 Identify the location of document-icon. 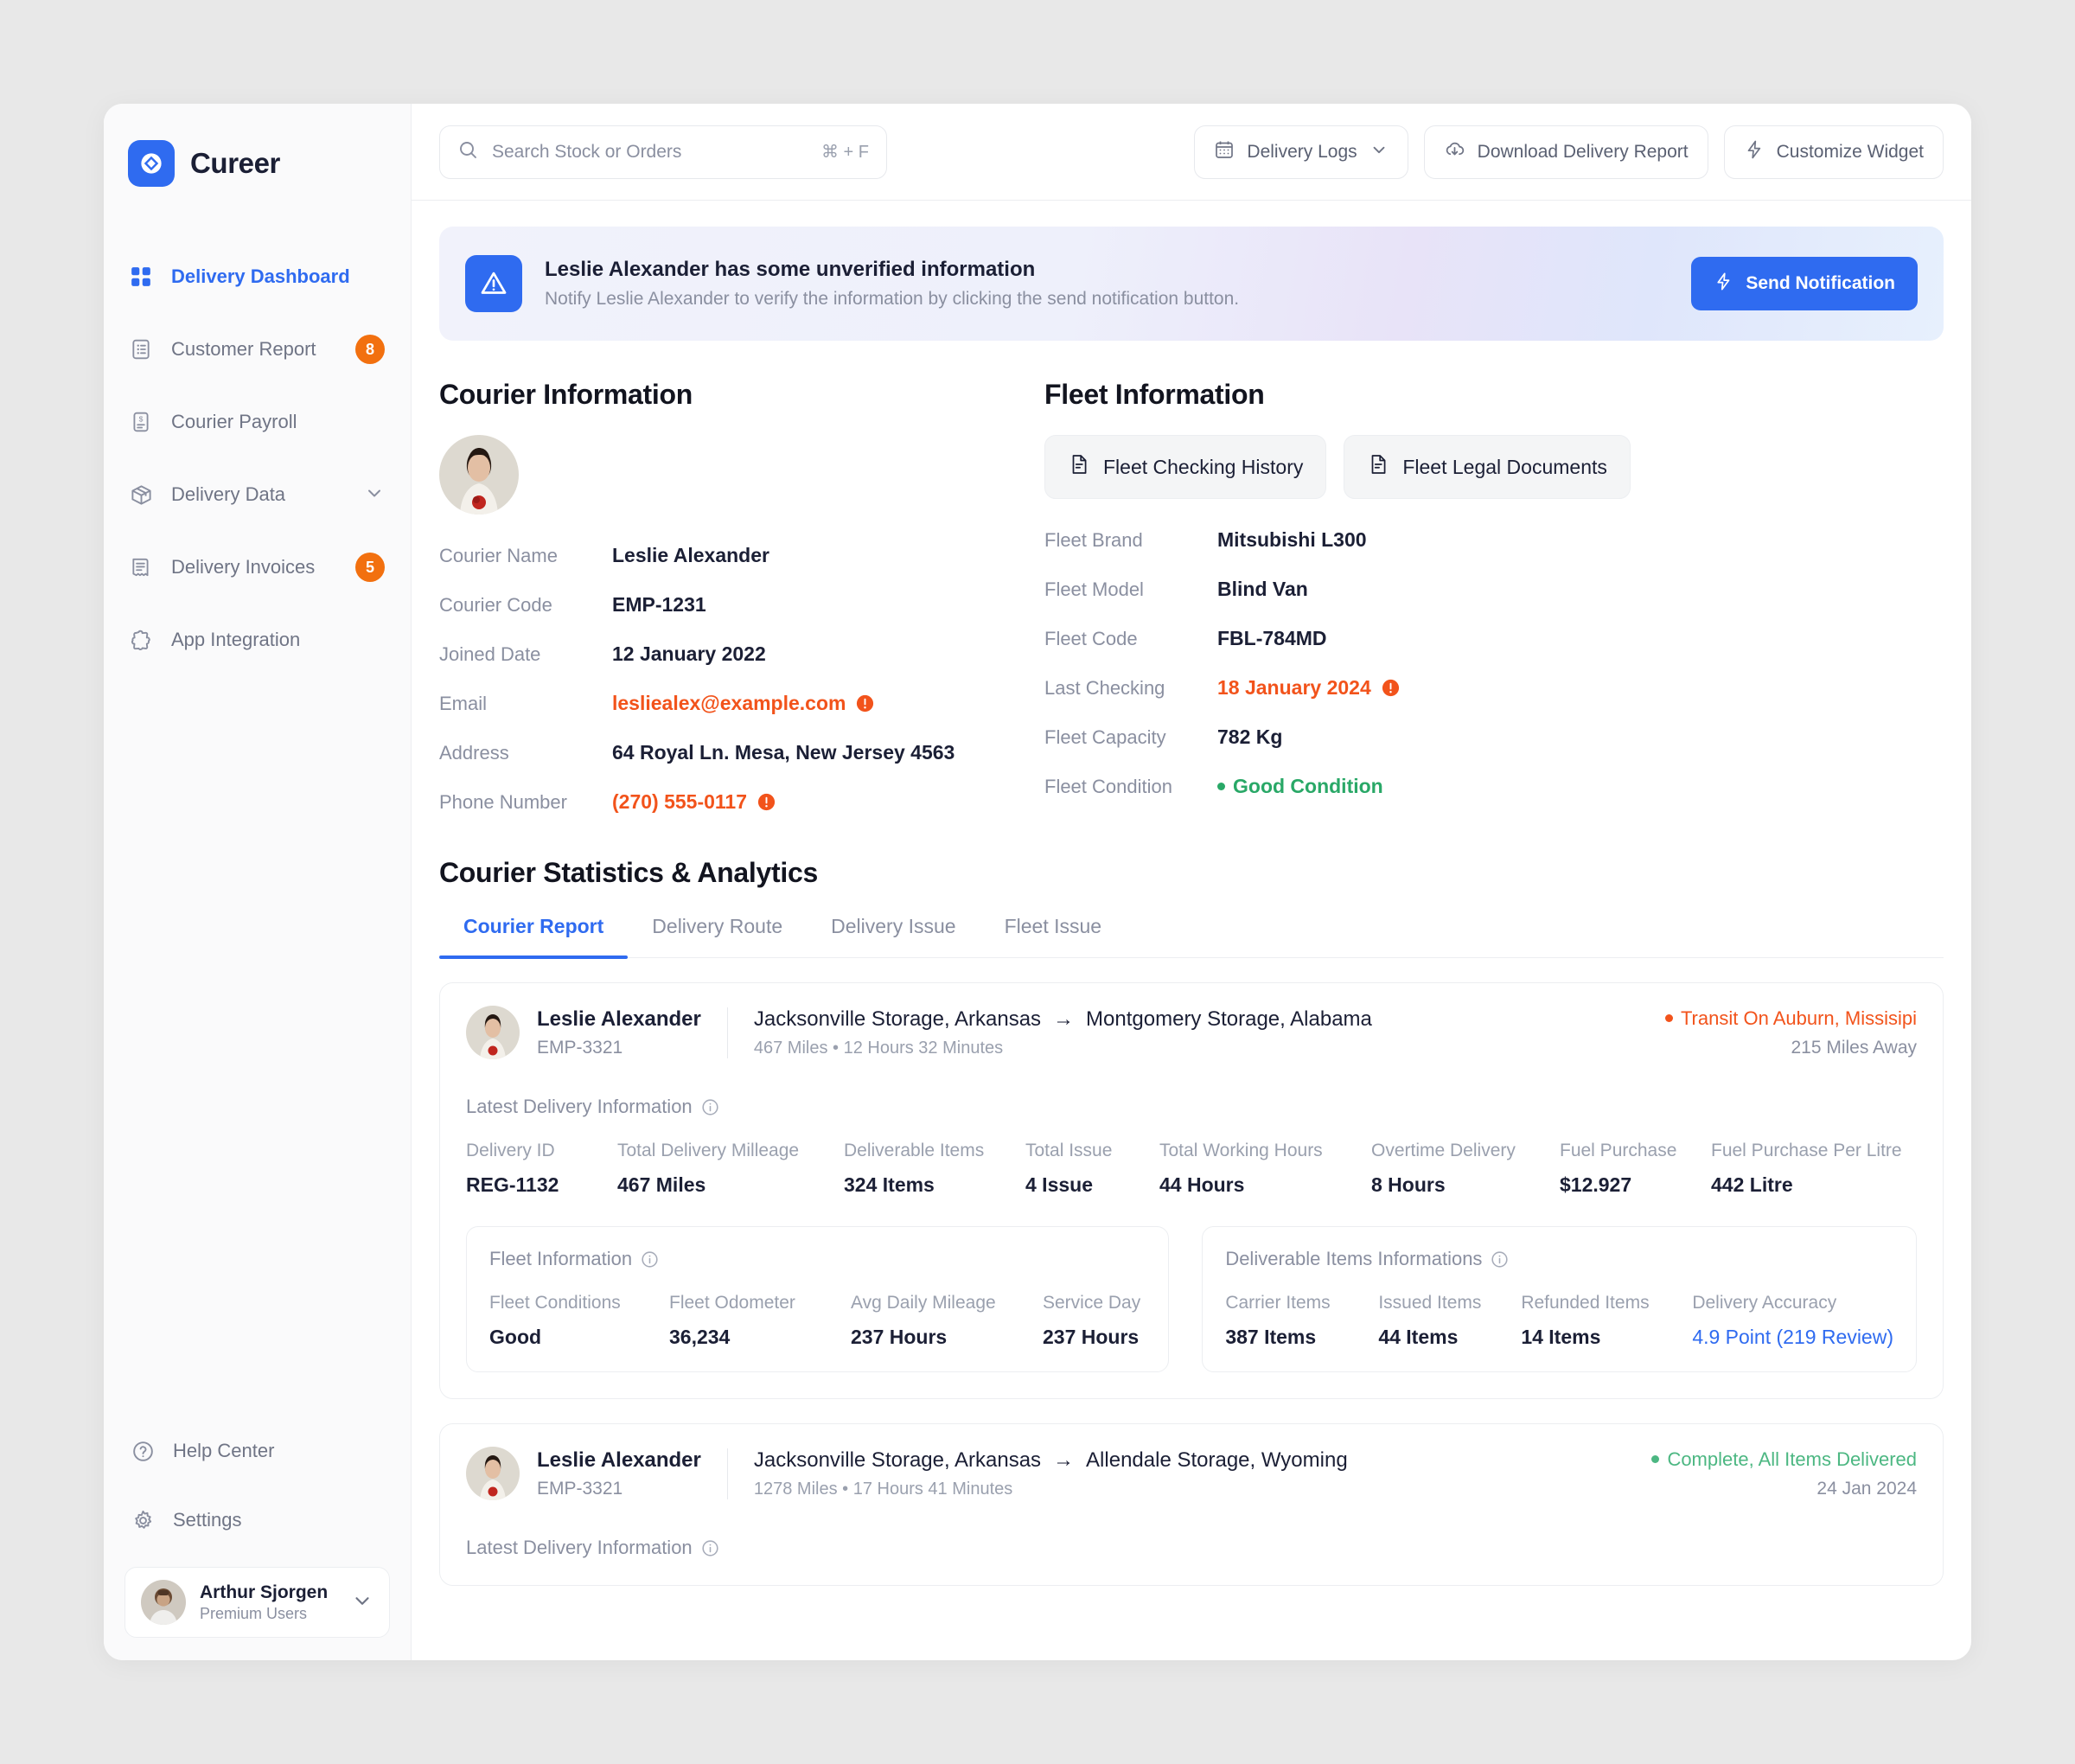
(1378, 467).